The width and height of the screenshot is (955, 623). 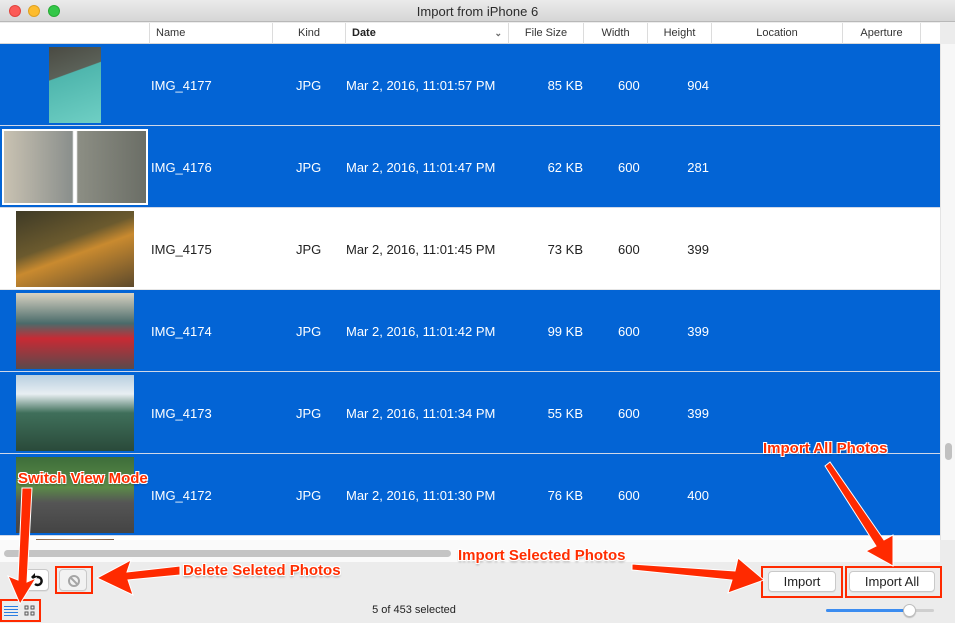 I want to click on cell-date: Mar 2, 2016, 11:01:57 PM, so click(x=421, y=85).